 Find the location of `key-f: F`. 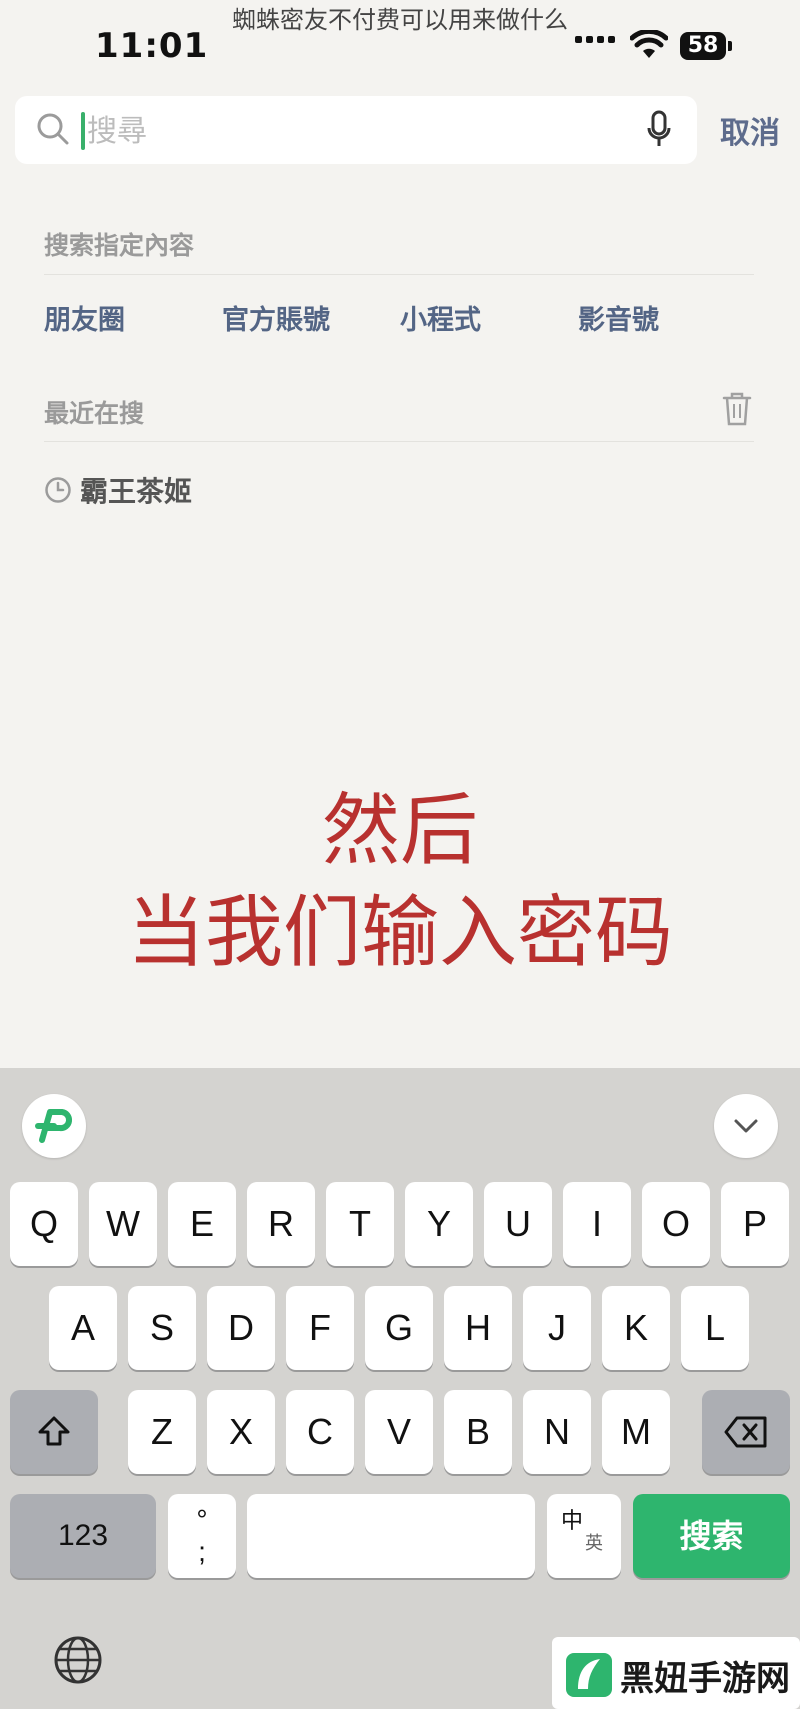

key-f: F is located at coordinates (320, 1328).